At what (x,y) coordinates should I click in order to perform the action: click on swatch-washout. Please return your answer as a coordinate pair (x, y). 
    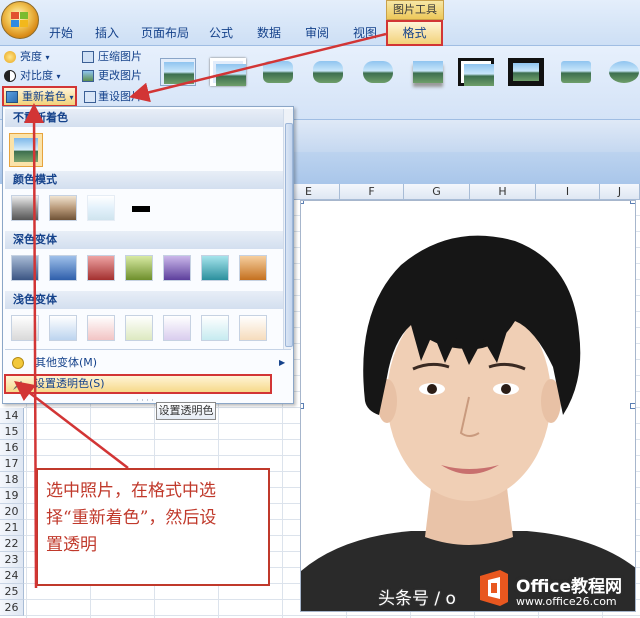
    Looking at the image, I should click on (101, 208).